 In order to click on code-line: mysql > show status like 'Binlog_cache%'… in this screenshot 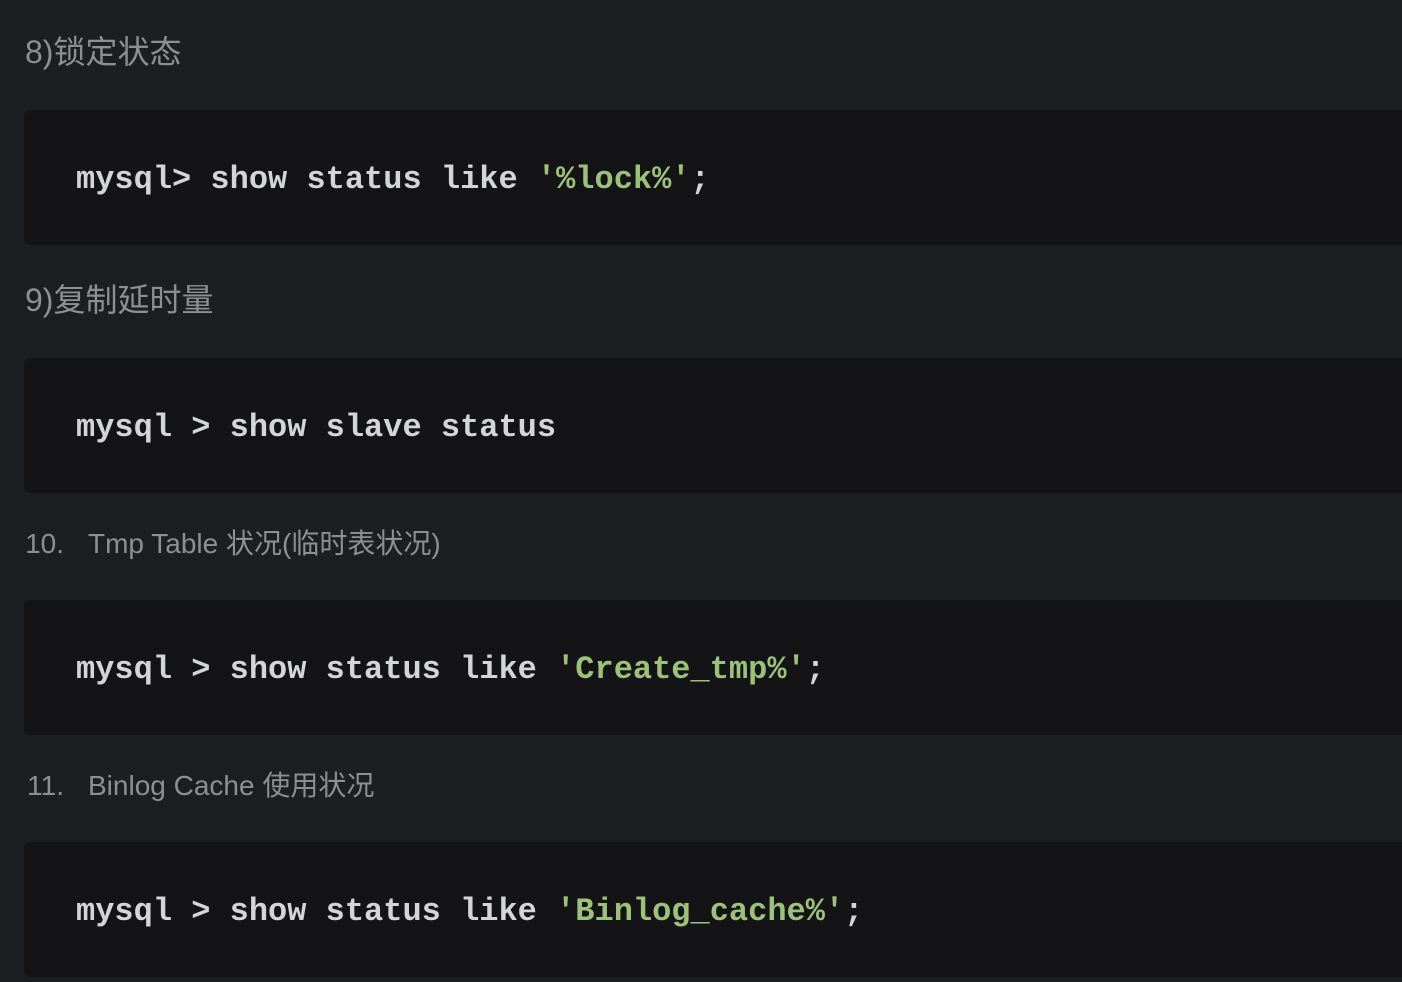, I will do `click(469, 912)`.